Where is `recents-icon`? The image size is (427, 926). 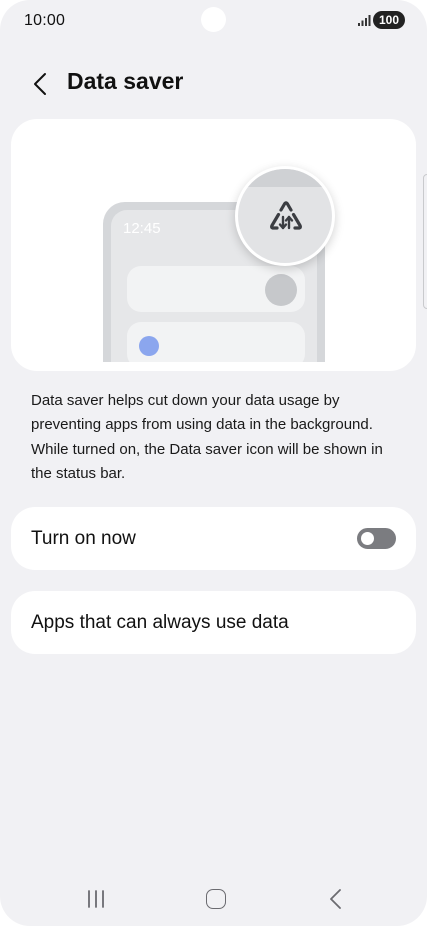
recents-icon is located at coordinates (96, 899).